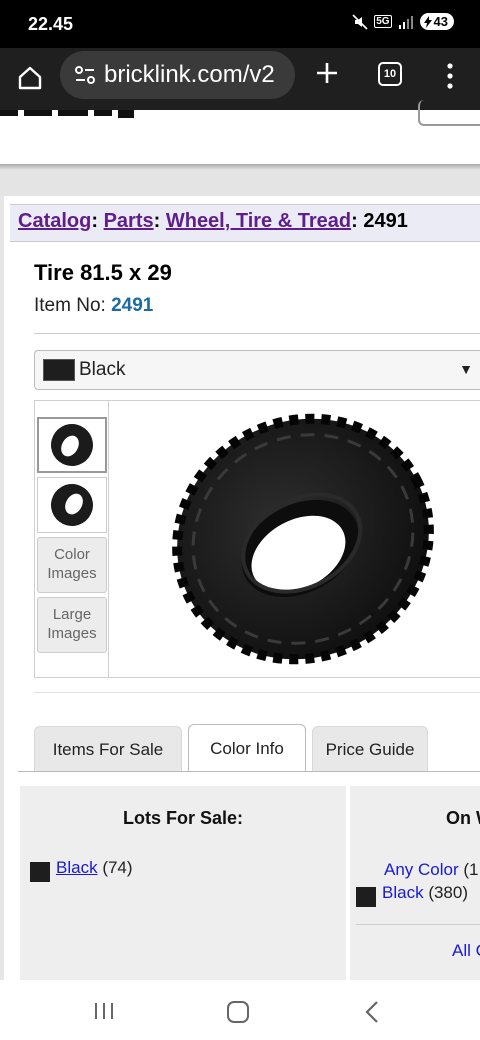 Image resolution: width=480 pixels, height=1040 pixels. What do you see at coordinates (440, 21) in the screenshot?
I see `battery-level: 43` at bounding box center [440, 21].